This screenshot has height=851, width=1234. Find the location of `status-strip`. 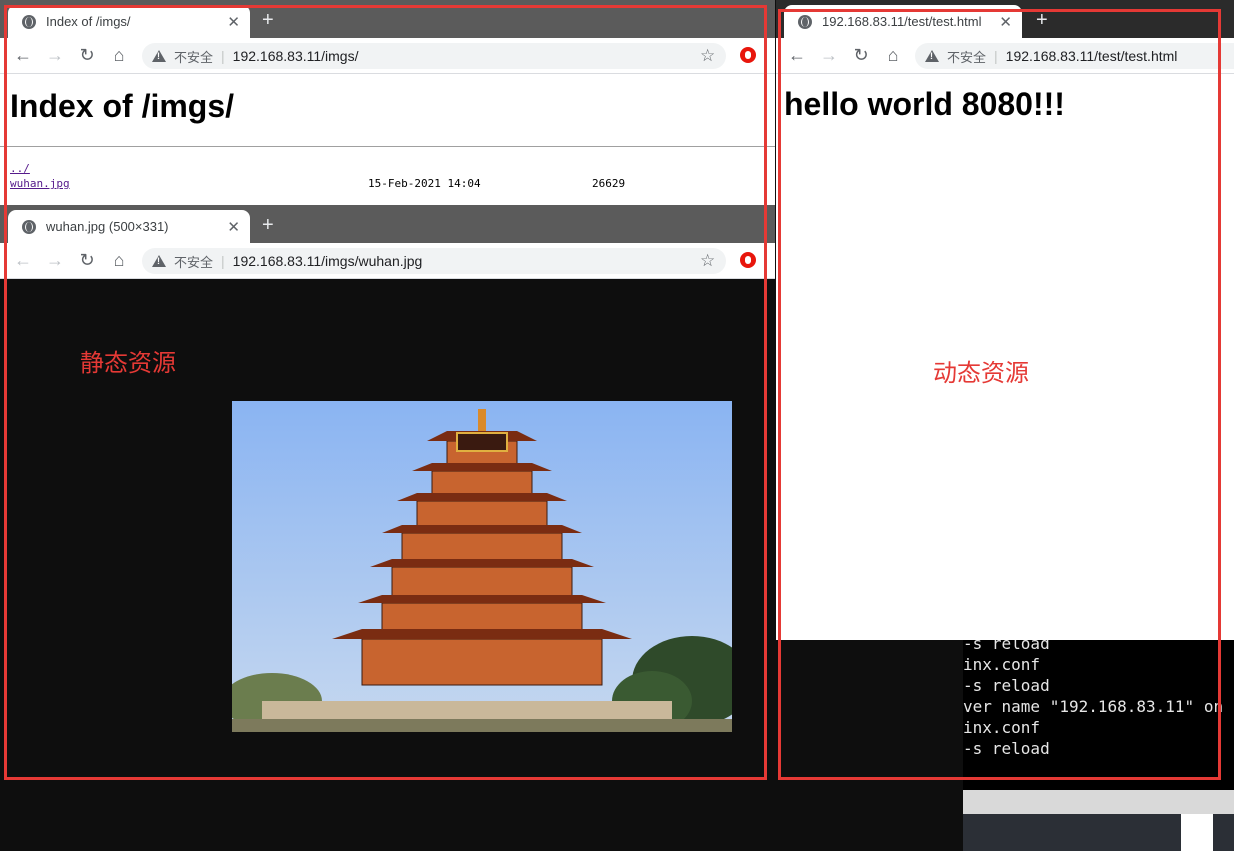

status-strip is located at coordinates (1098, 802).